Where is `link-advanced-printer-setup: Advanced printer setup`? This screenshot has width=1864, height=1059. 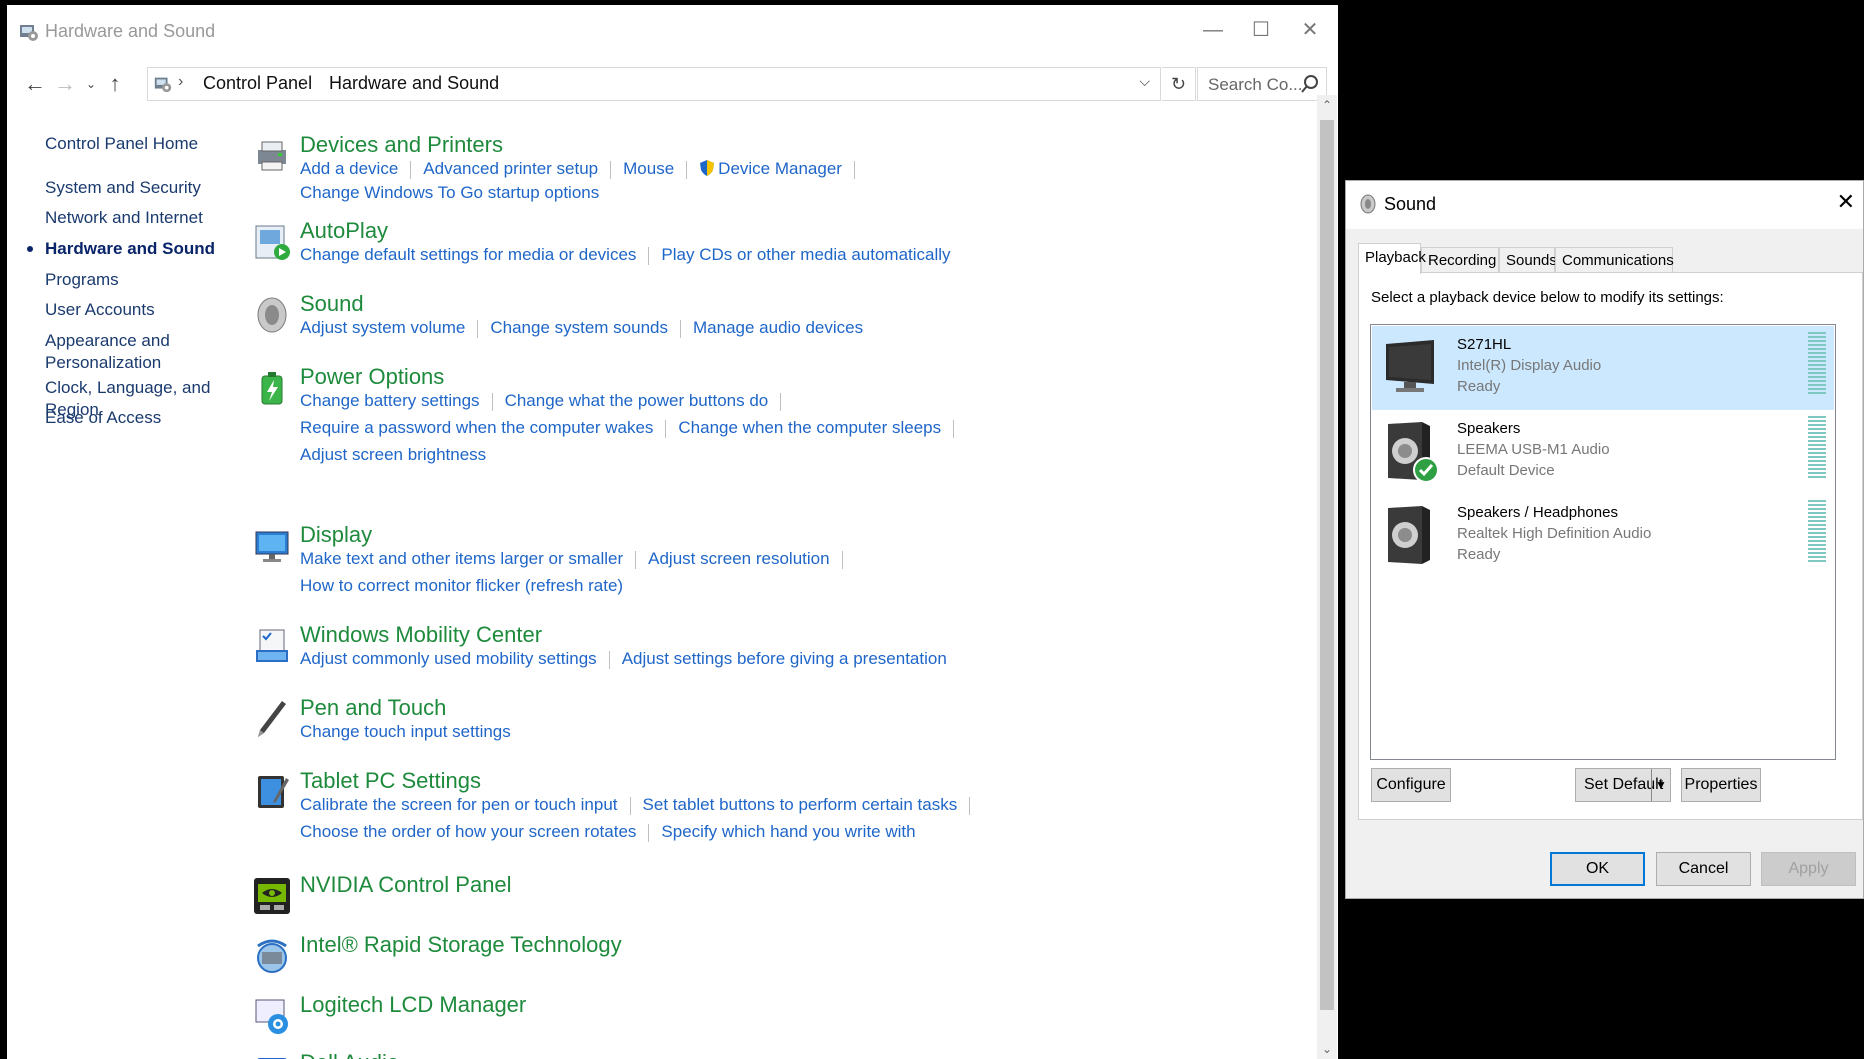 link-advanced-printer-setup: Advanced printer setup is located at coordinates (510, 169).